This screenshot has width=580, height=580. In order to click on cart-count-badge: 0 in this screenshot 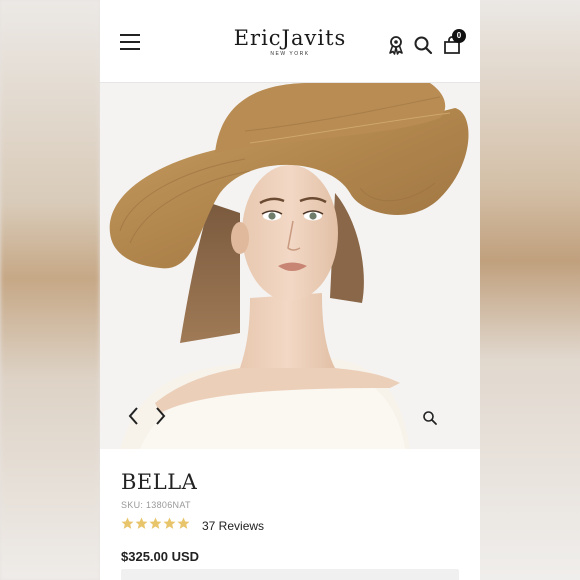, I will do `click(459, 36)`.